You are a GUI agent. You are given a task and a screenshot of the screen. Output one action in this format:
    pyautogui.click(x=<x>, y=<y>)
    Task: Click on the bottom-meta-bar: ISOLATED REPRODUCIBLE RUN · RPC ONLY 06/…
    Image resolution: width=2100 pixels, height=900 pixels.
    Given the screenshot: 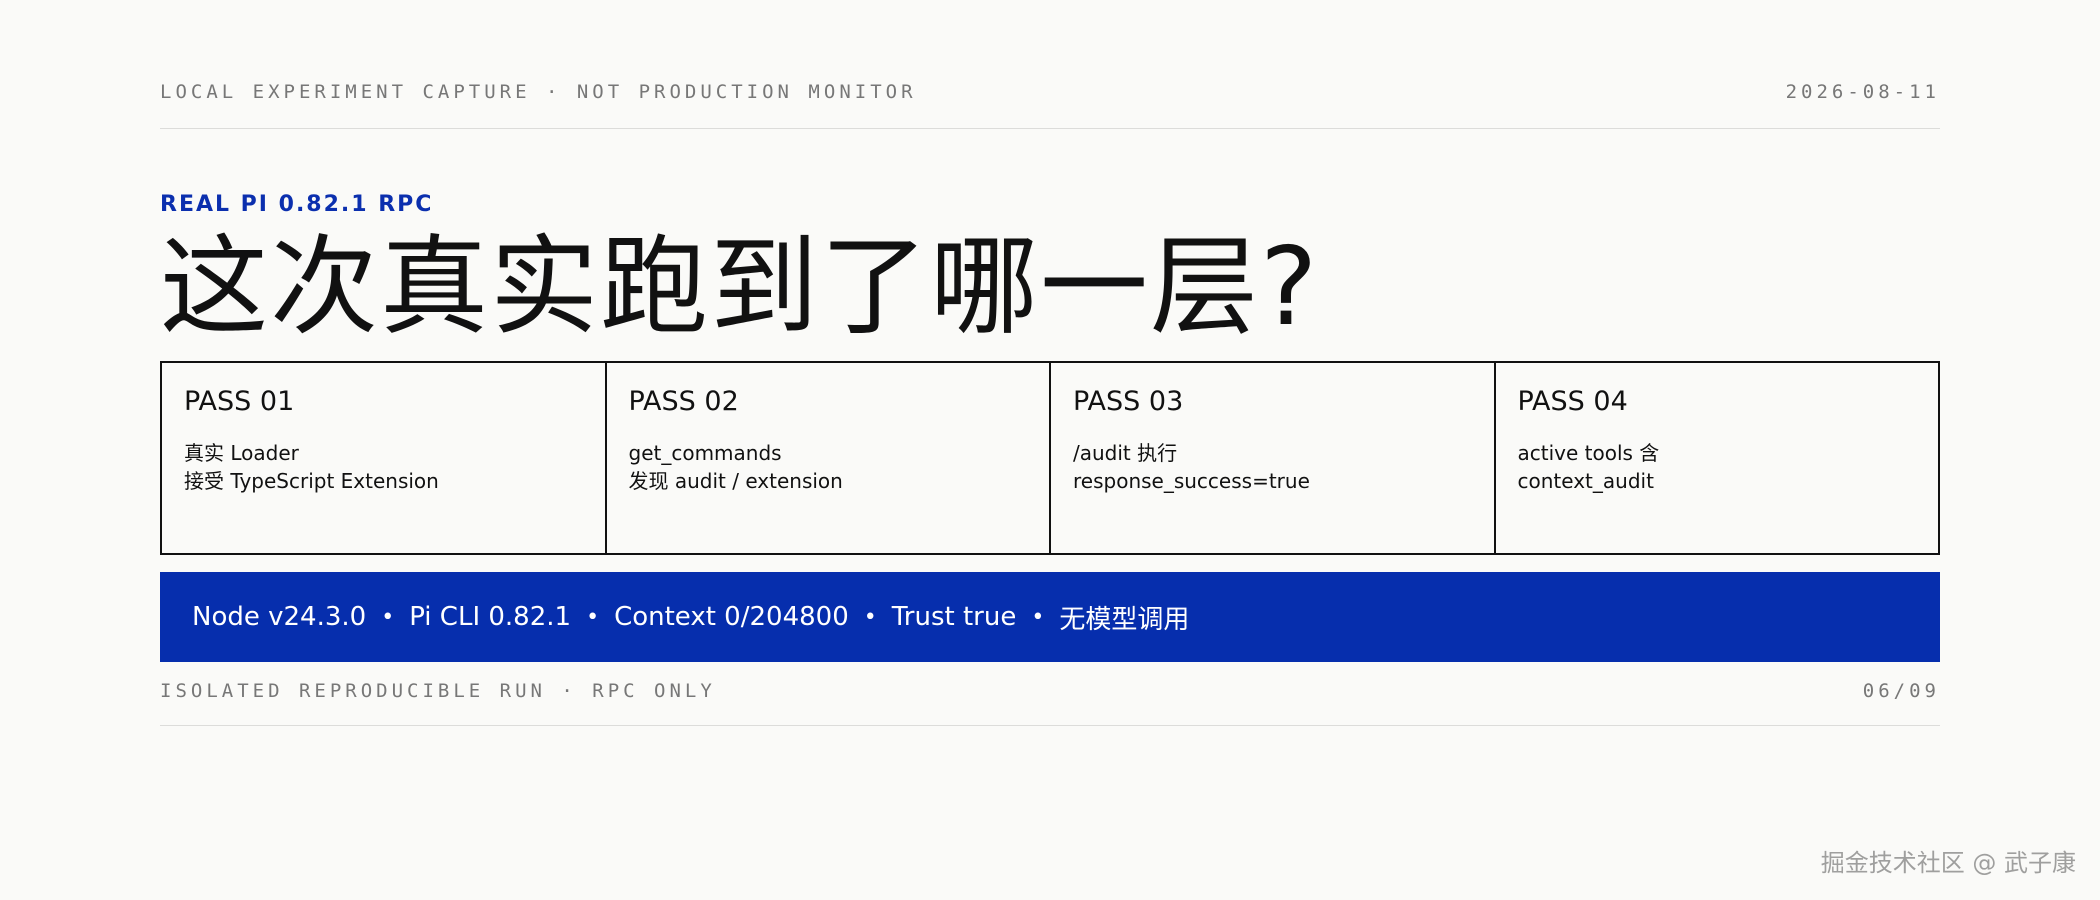 What is the action you would take?
    pyautogui.click(x=1050, y=702)
    